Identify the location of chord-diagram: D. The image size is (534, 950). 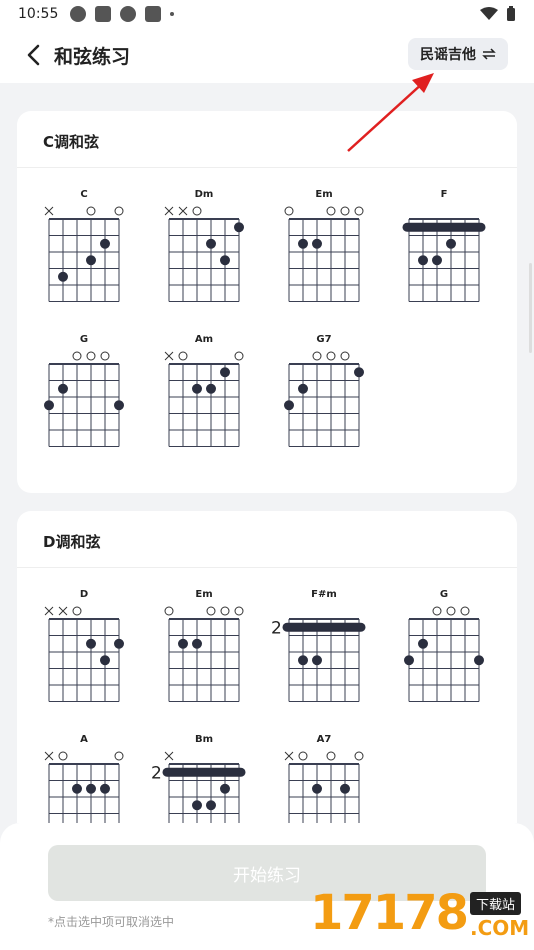
(84, 645).